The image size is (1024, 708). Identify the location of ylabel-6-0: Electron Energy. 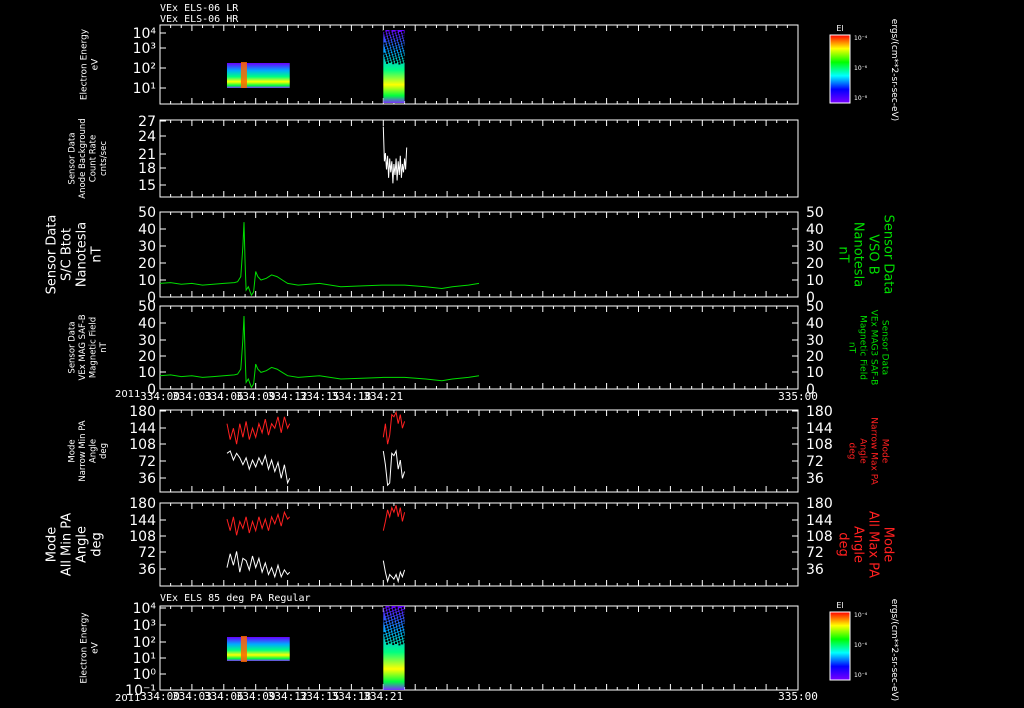
(85, 648).